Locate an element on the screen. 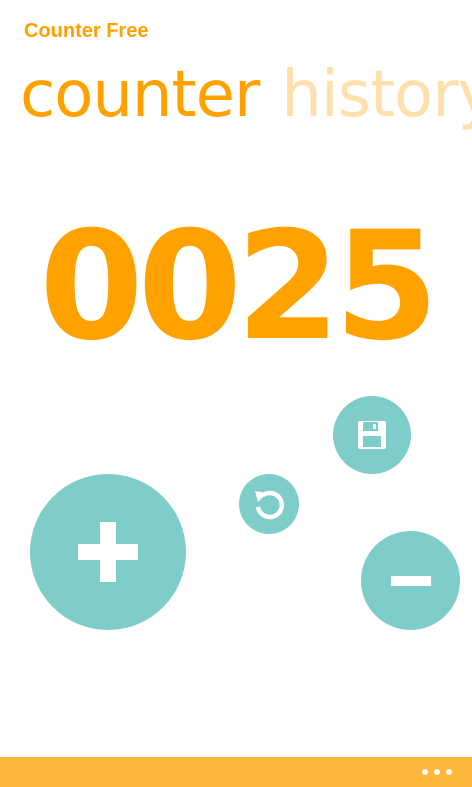  save-button is located at coordinates (372, 435).